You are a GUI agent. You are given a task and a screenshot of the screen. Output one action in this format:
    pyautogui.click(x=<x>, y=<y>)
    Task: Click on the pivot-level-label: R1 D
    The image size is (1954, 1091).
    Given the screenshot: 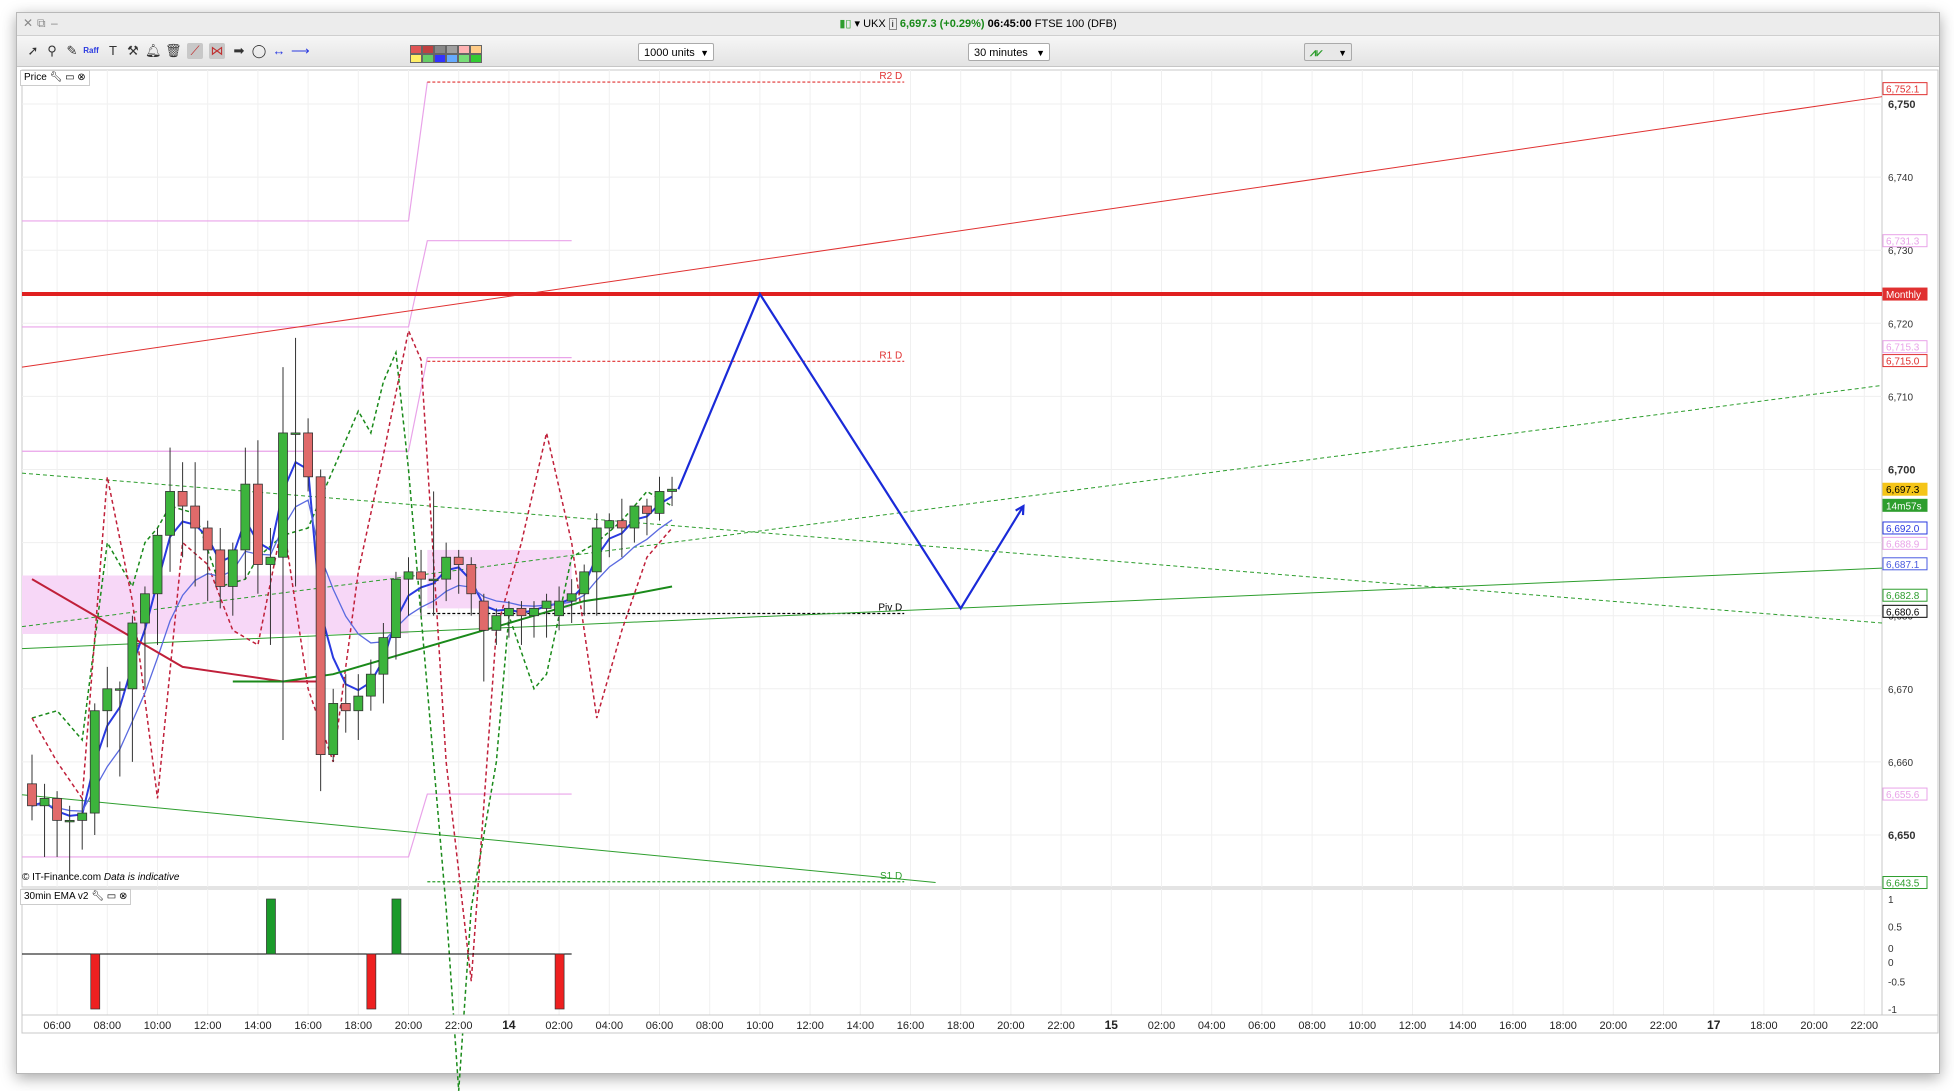 What is the action you would take?
    pyautogui.click(x=890, y=355)
    